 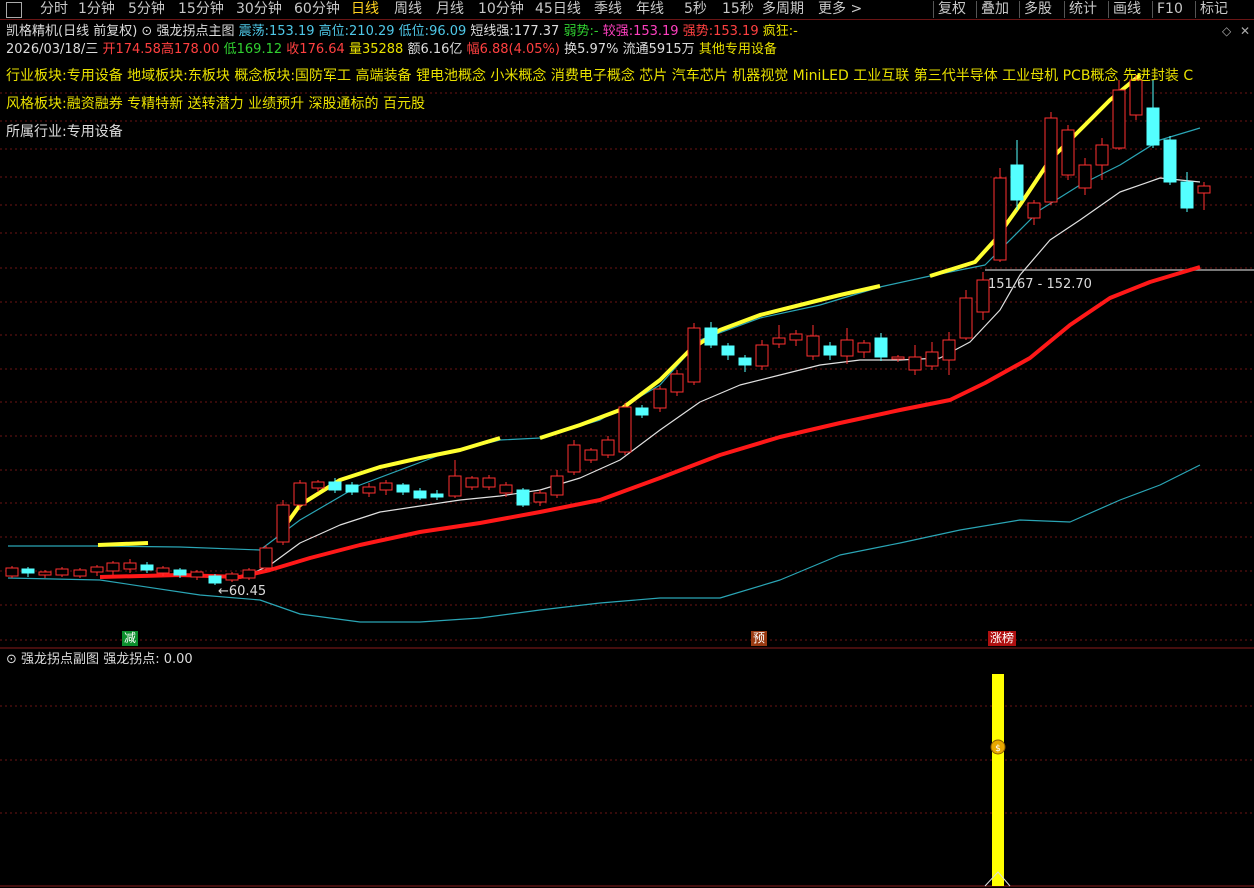 What do you see at coordinates (998, 749) in the screenshot?
I see `money-bag-symbol: $` at bounding box center [998, 749].